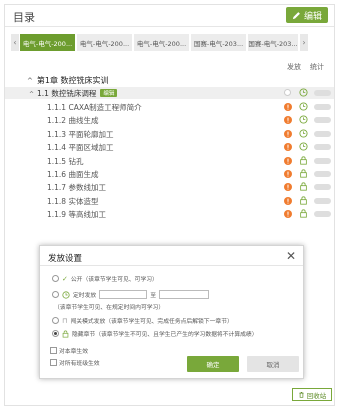  What do you see at coordinates (65, 320) in the screenshot?
I see `barrier-icon: ⊓` at bounding box center [65, 320].